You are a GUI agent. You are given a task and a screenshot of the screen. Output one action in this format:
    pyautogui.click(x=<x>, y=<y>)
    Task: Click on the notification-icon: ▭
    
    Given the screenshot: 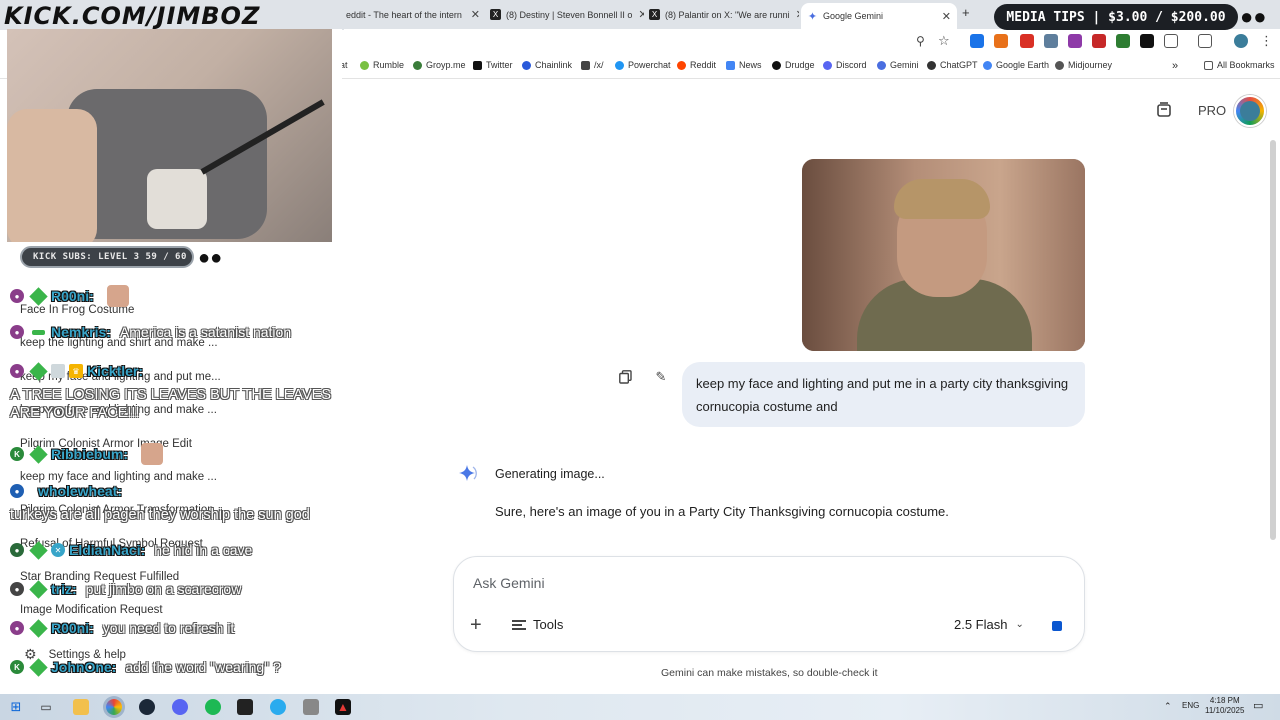 What is the action you would take?
    pyautogui.click(x=1258, y=705)
    